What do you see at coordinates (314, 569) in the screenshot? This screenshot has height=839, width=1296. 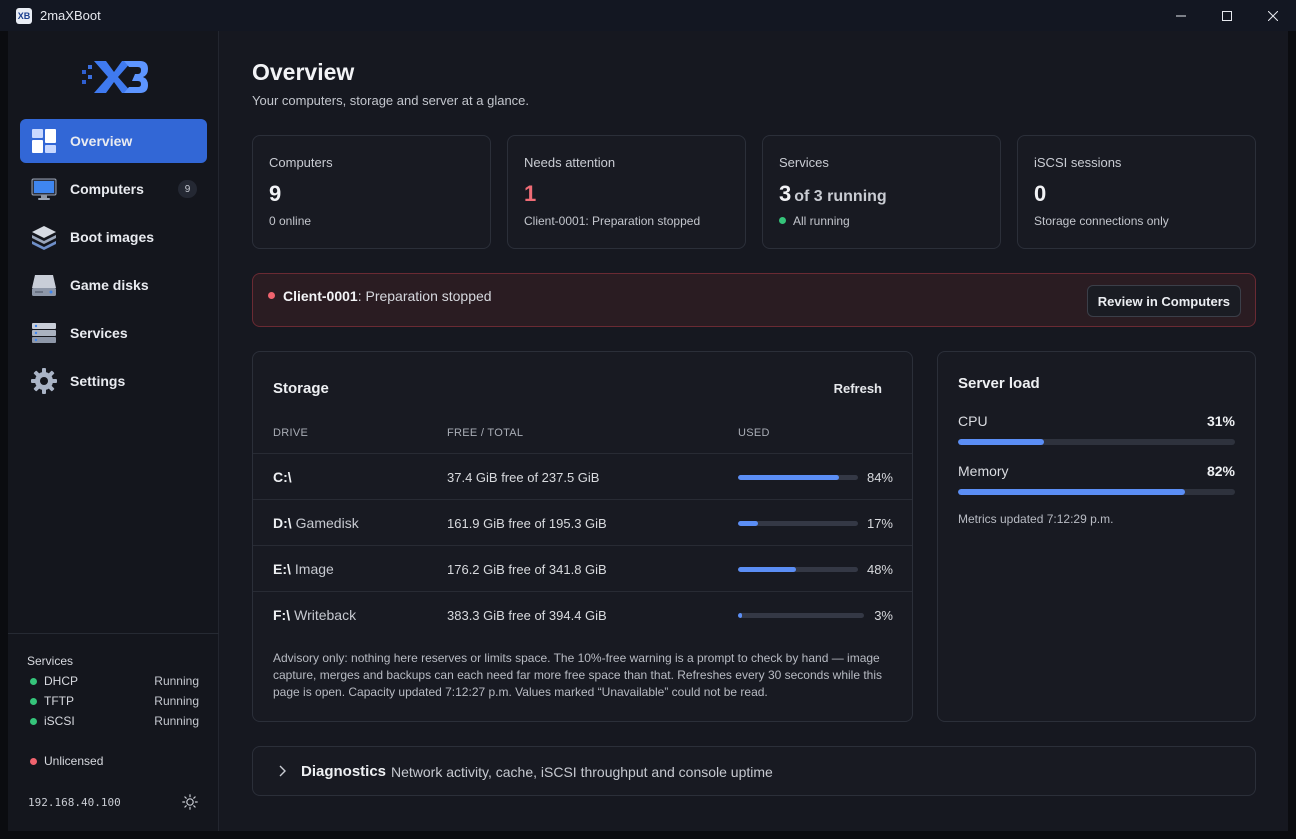 I see `drive-name: Image` at bounding box center [314, 569].